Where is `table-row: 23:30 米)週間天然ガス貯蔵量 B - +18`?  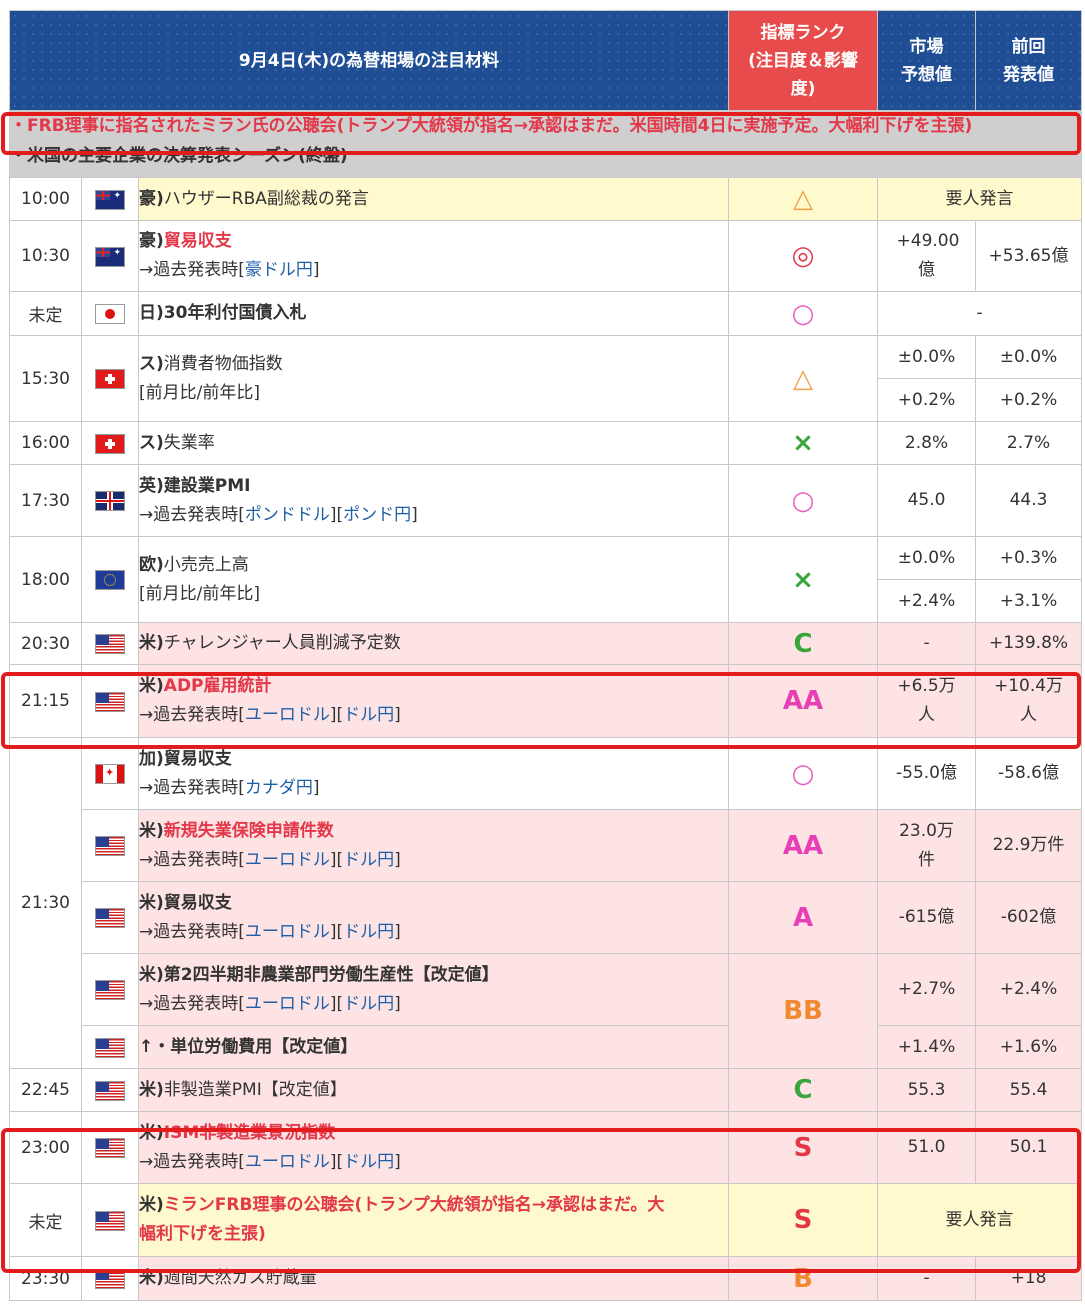
table-row: 23:30 米)週間天然ガス貯蔵量 B - +18 is located at coordinates (546, 1278).